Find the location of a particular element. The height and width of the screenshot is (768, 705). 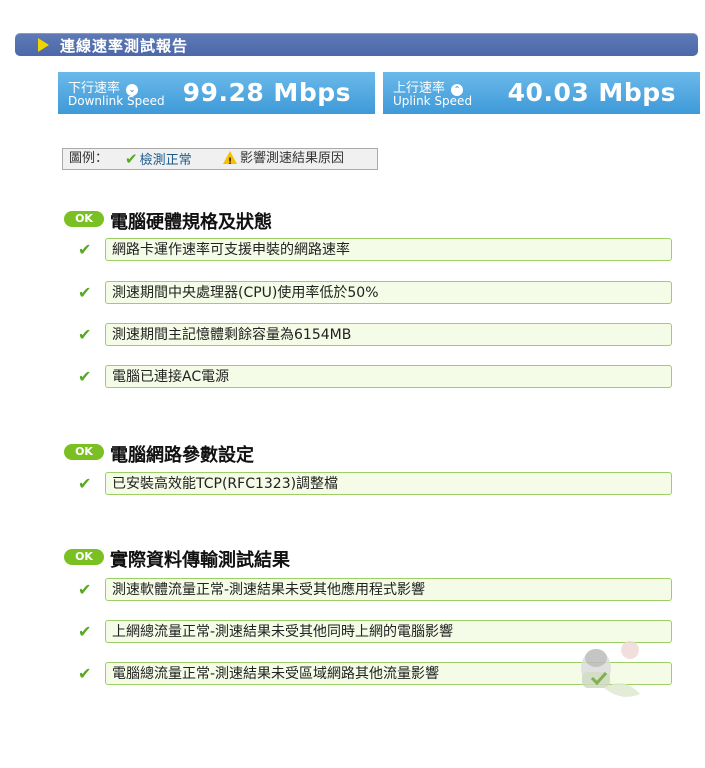

downlink-speed-value: 99.28 Mbps is located at coordinates (266, 92).